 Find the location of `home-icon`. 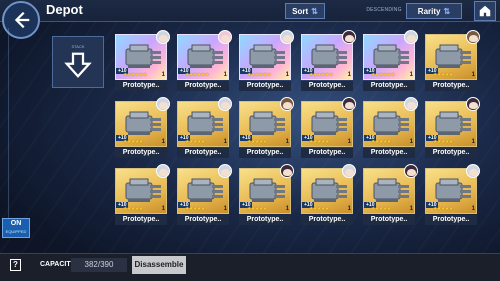

home-icon is located at coordinates (485, 11).